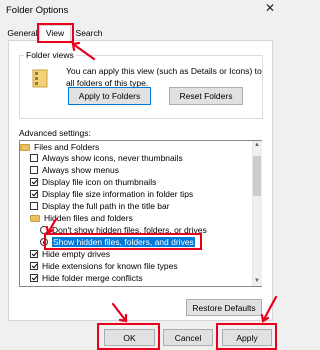  I want to click on restore-defaults-button: Restore Defaults, so click(224, 307).